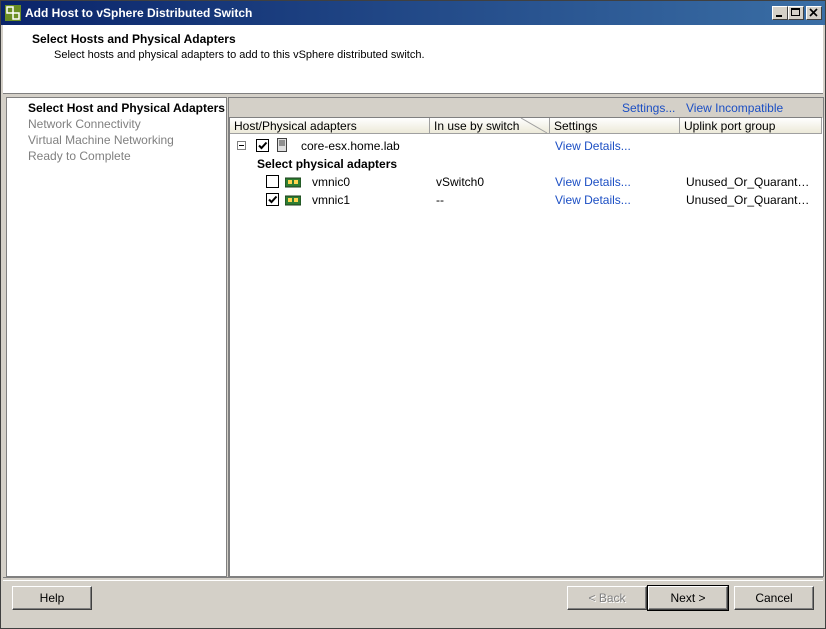 Image resolution: width=826 pixels, height=629 pixels. I want to click on column-resize-icon, so click(534, 126).